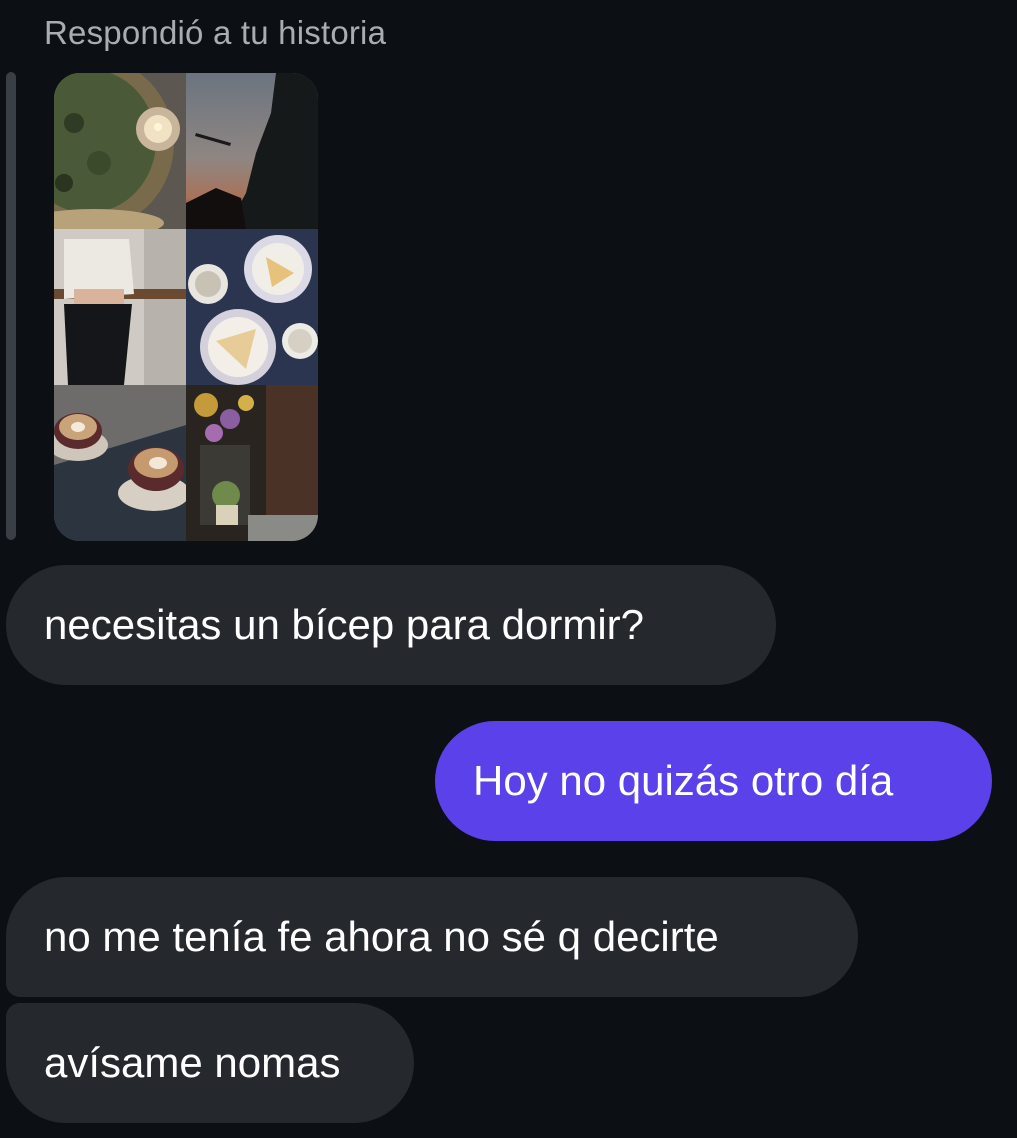 The width and height of the screenshot is (1017, 1138). I want to click on incoming-message-bubble: no me tenía fe ahora no sé q decirte, so click(432, 937).